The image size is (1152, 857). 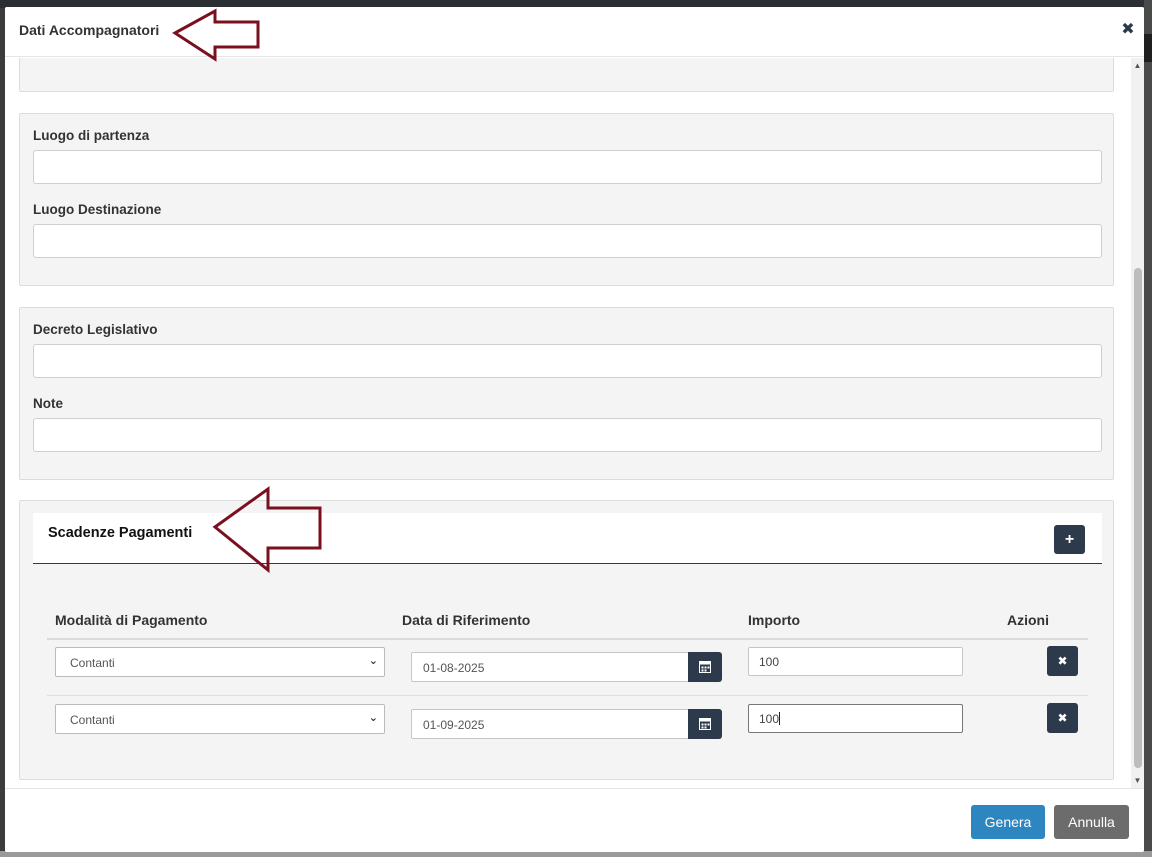 What do you see at coordinates (550, 667) in the screenshot?
I see `data-riferimento-input-row-1: 01-08-2025` at bounding box center [550, 667].